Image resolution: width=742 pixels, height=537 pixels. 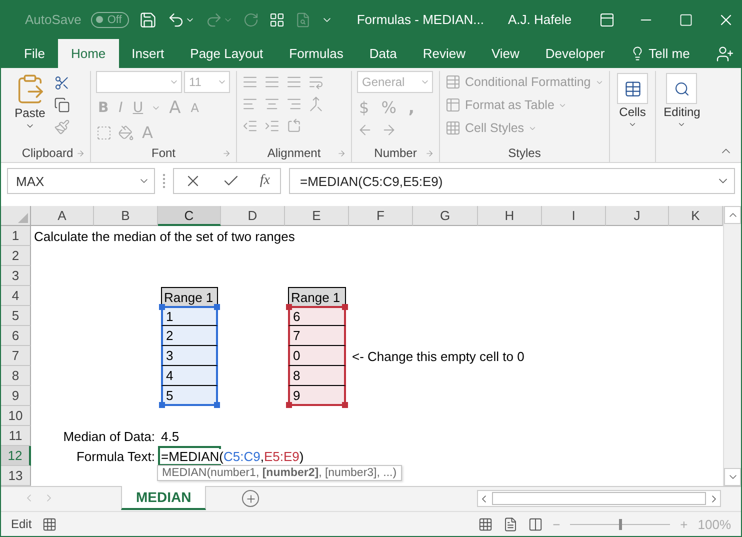 What do you see at coordinates (16, 336) in the screenshot?
I see `row-header: 6` at bounding box center [16, 336].